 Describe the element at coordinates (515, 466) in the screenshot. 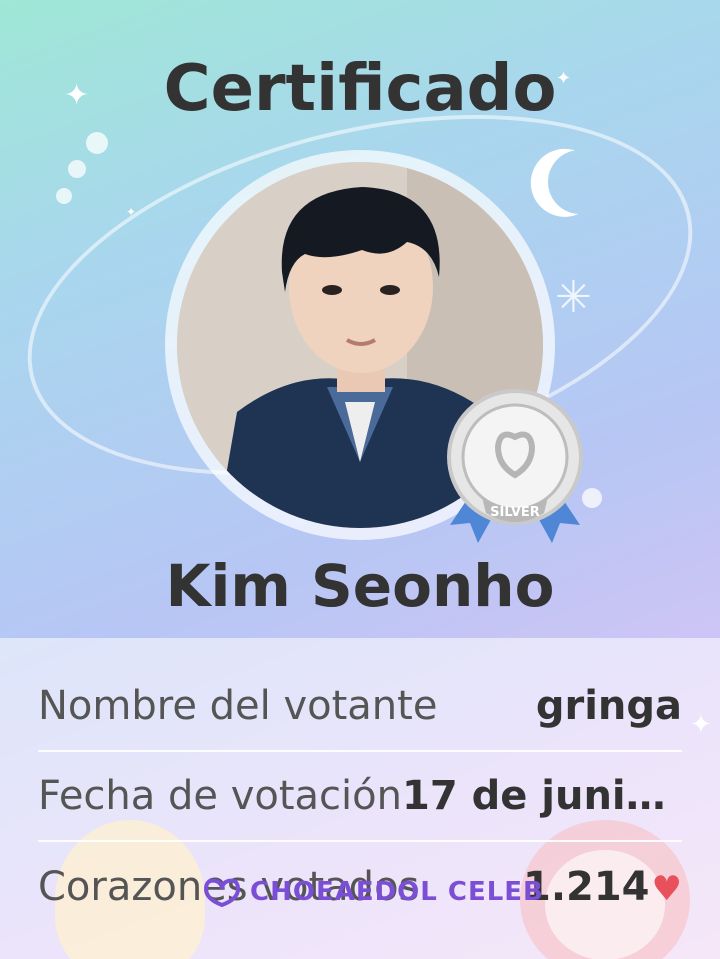

I see `silver-tier-badge: SILVER` at that location.